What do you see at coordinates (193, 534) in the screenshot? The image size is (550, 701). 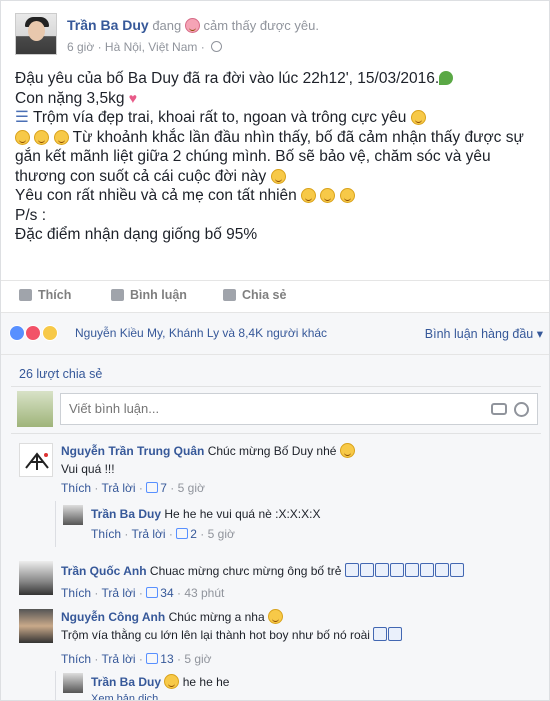 I see `reply-like-count: 2` at bounding box center [193, 534].